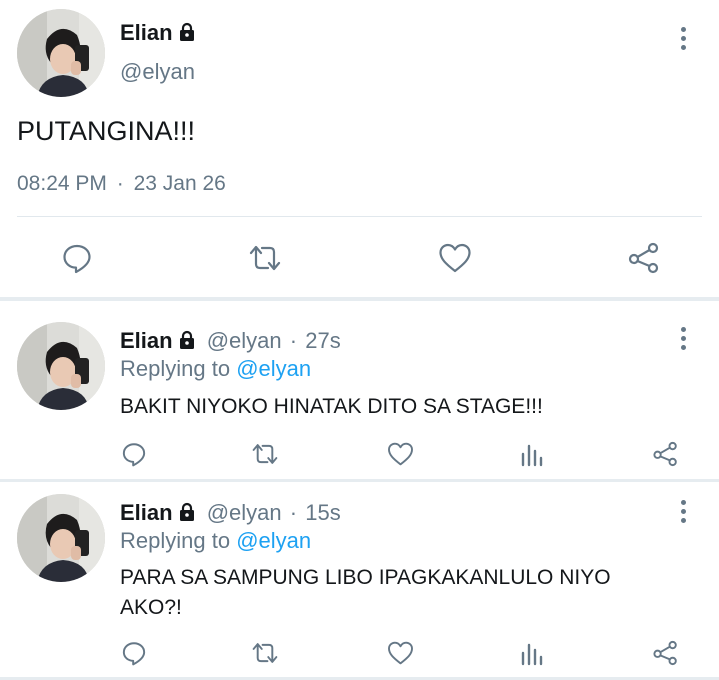 Image resolution: width=719 pixels, height=680 pixels. What do you see at coordinates (359, 216) in the screenshot?
I see `divider` at bounding box center [359, 216].